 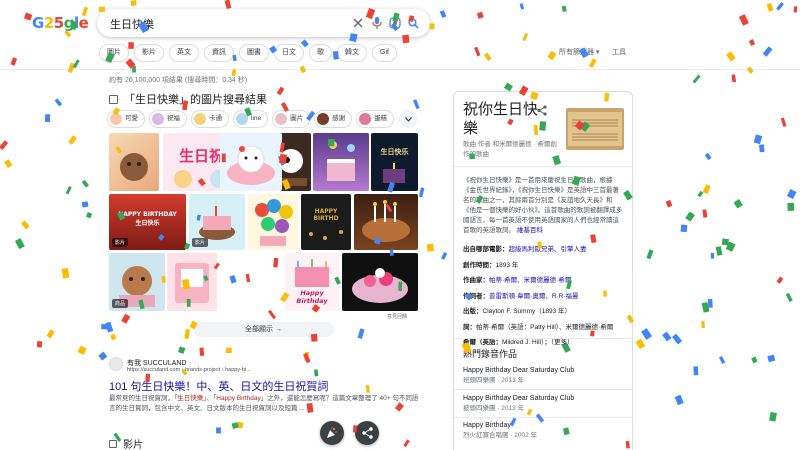 What do you see at coordinates (218, 386) in the screenshot?
I see `result-title-link: 101 句生日快樂！中、英、日文的生日祝賀詞` at bounding box center [218, 386].